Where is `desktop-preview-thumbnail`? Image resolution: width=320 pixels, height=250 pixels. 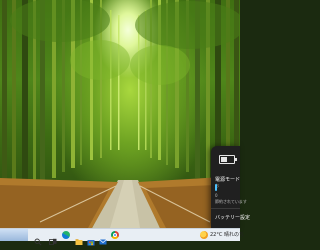 desktop-preview-thumbnail is located at coordinates (14, 235).